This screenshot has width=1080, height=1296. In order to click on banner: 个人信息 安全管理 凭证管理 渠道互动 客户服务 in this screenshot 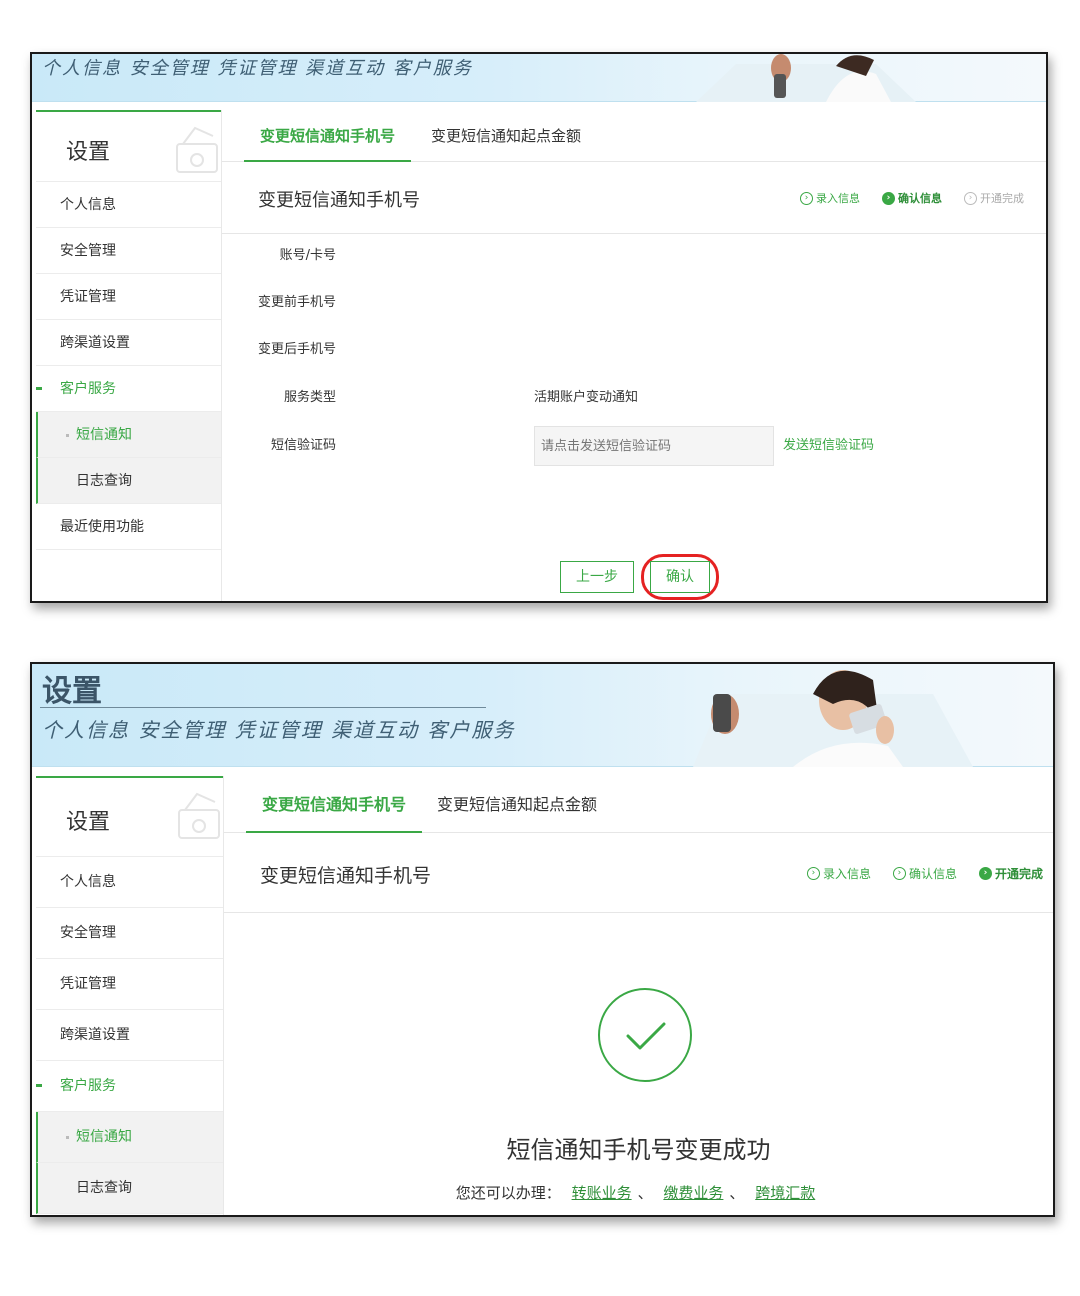, I will do `click(539, 78)`.